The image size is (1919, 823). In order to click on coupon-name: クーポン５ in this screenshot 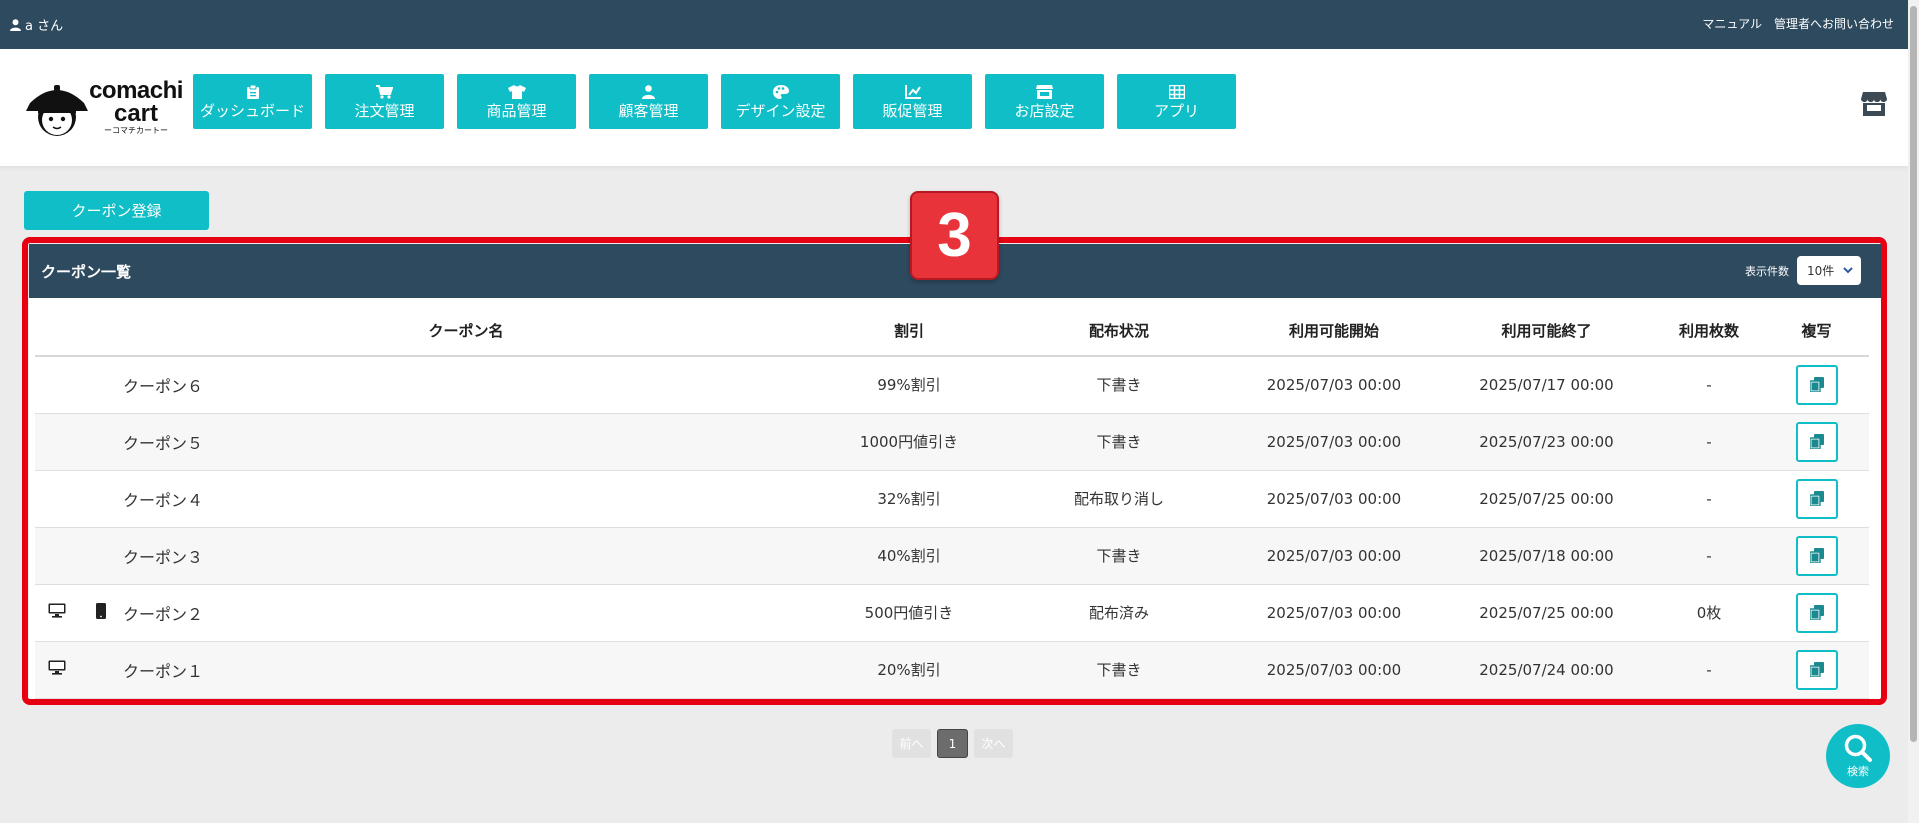, I will do `click(466, 442)`.